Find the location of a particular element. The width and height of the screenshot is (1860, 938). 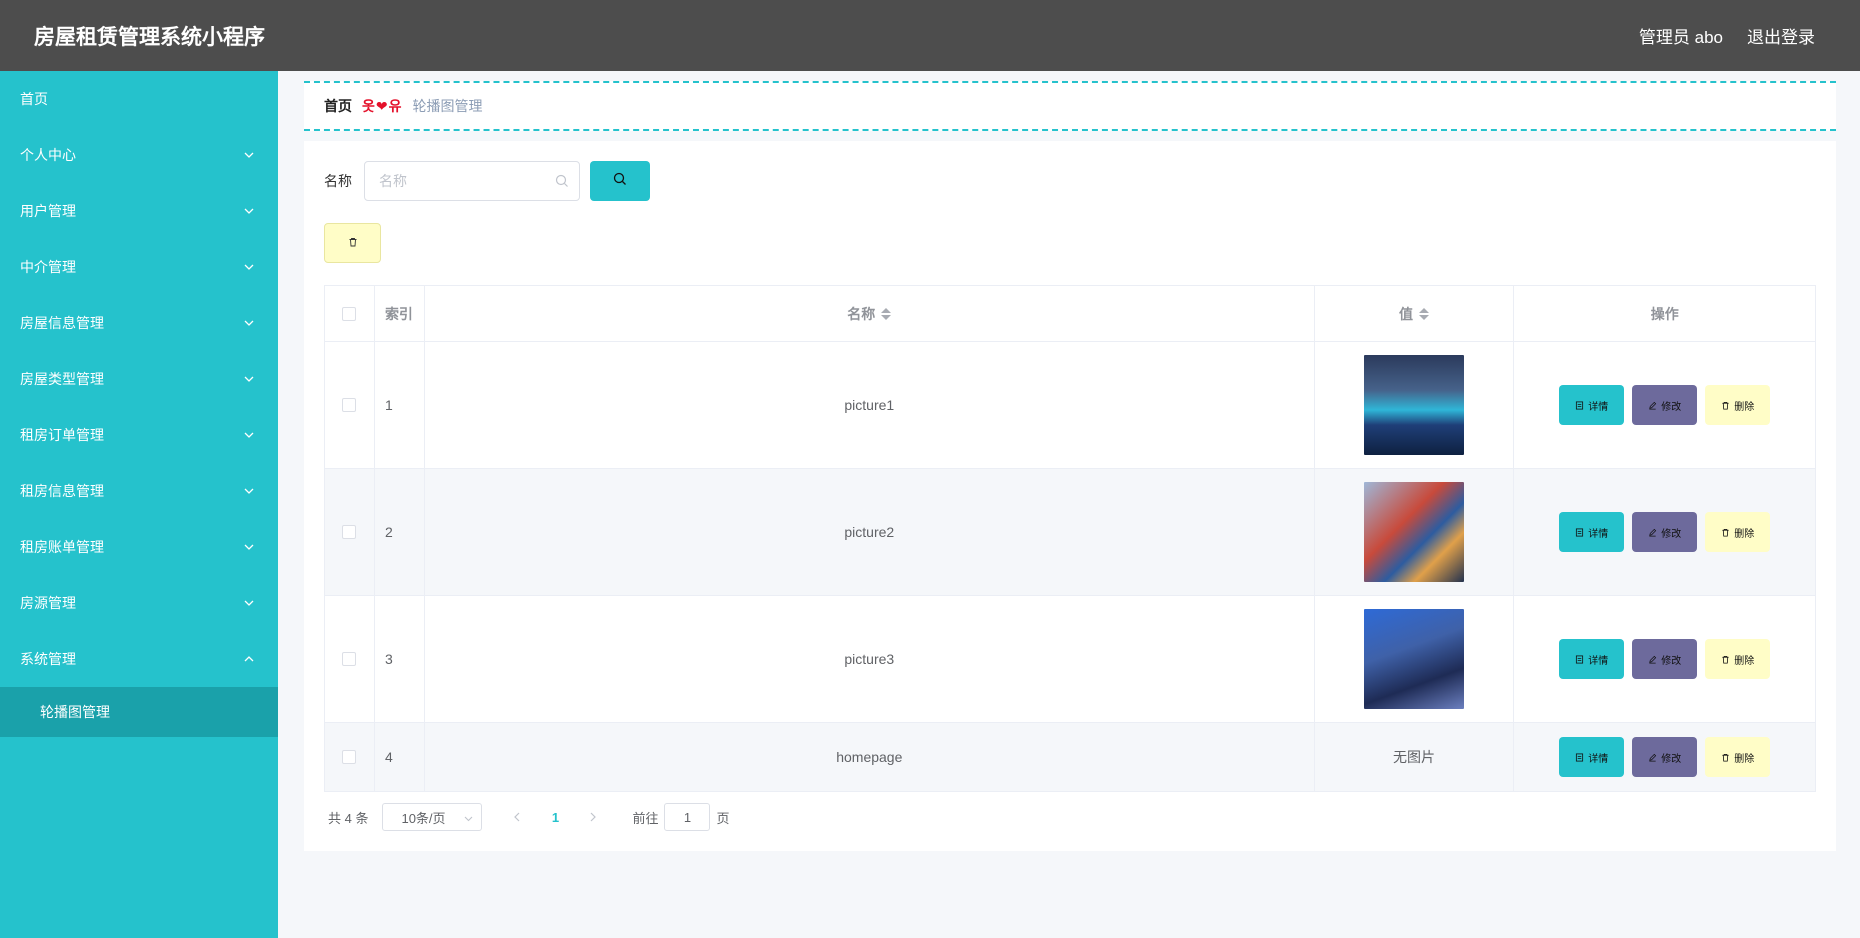

no-image-text: 无图片 is located at coordinates (1414, 757).